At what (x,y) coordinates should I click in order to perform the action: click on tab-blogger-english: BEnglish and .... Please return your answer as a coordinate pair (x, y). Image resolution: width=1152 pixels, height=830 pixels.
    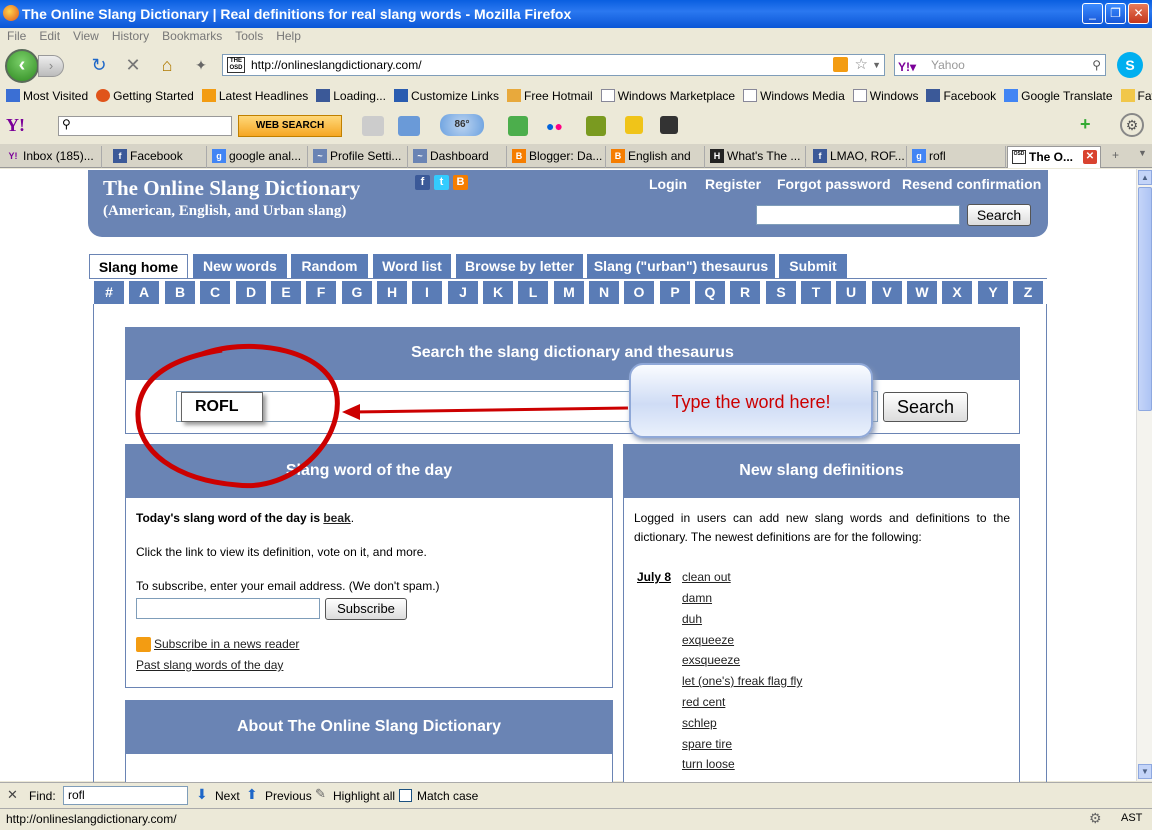
    Looking at the image, I should click on (656, 157).